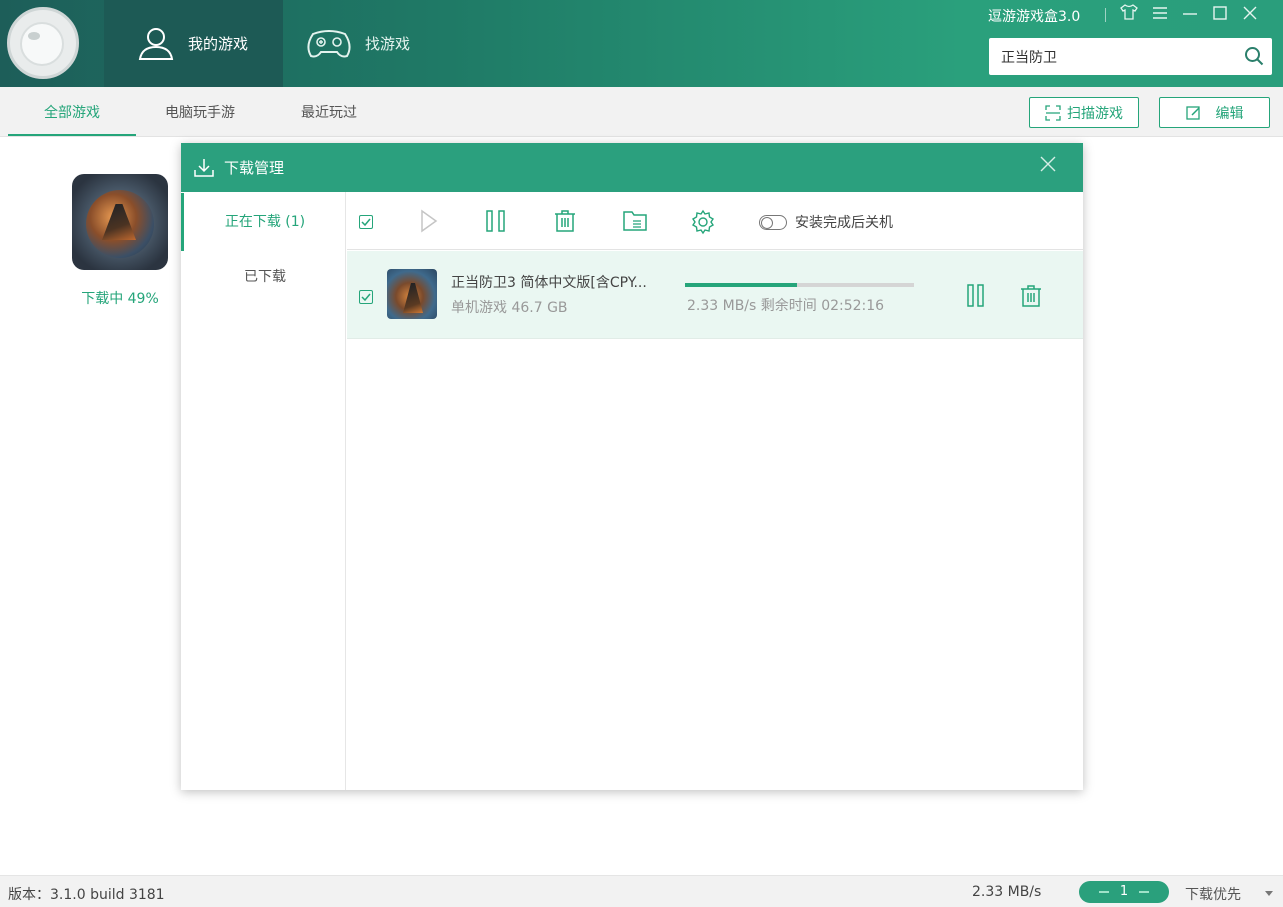  What do you see at coordinates (366, 297) in the screenshot?
I see `row-checkbox` at bounding box center [366, 297].